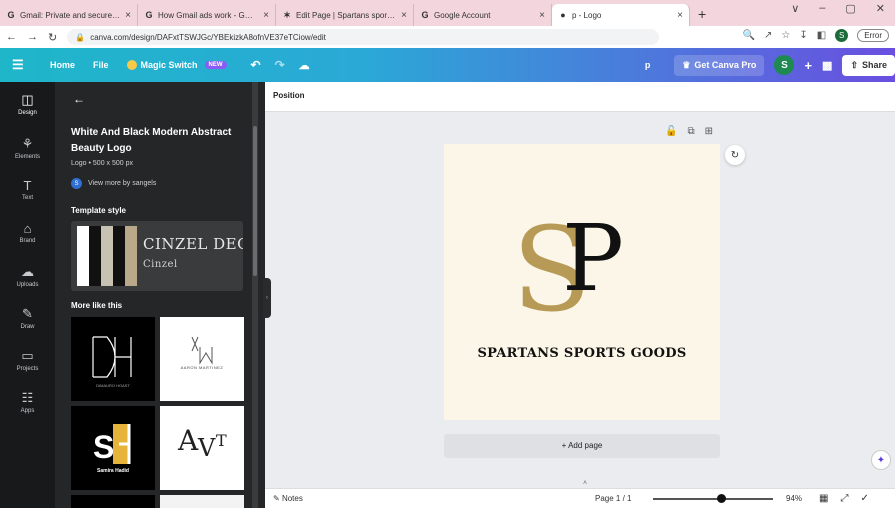 Image resolution: width=895 pixels, height=508 pixels. Describe the element at coordinates (671, 131) in the screenshot. I see `lock-icon: 🔓` at that location.